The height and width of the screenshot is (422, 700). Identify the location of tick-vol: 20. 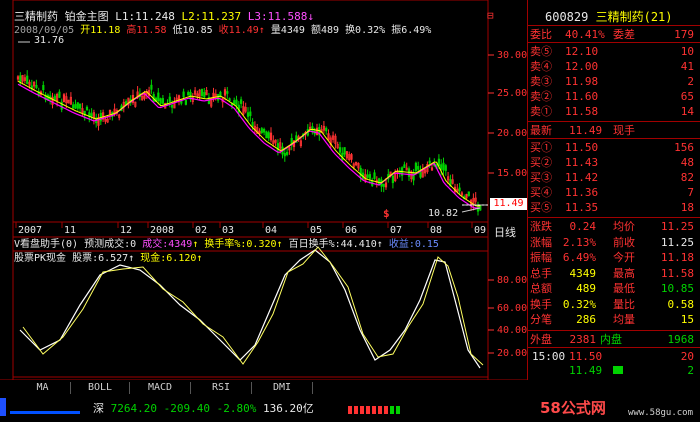
(687, 356).